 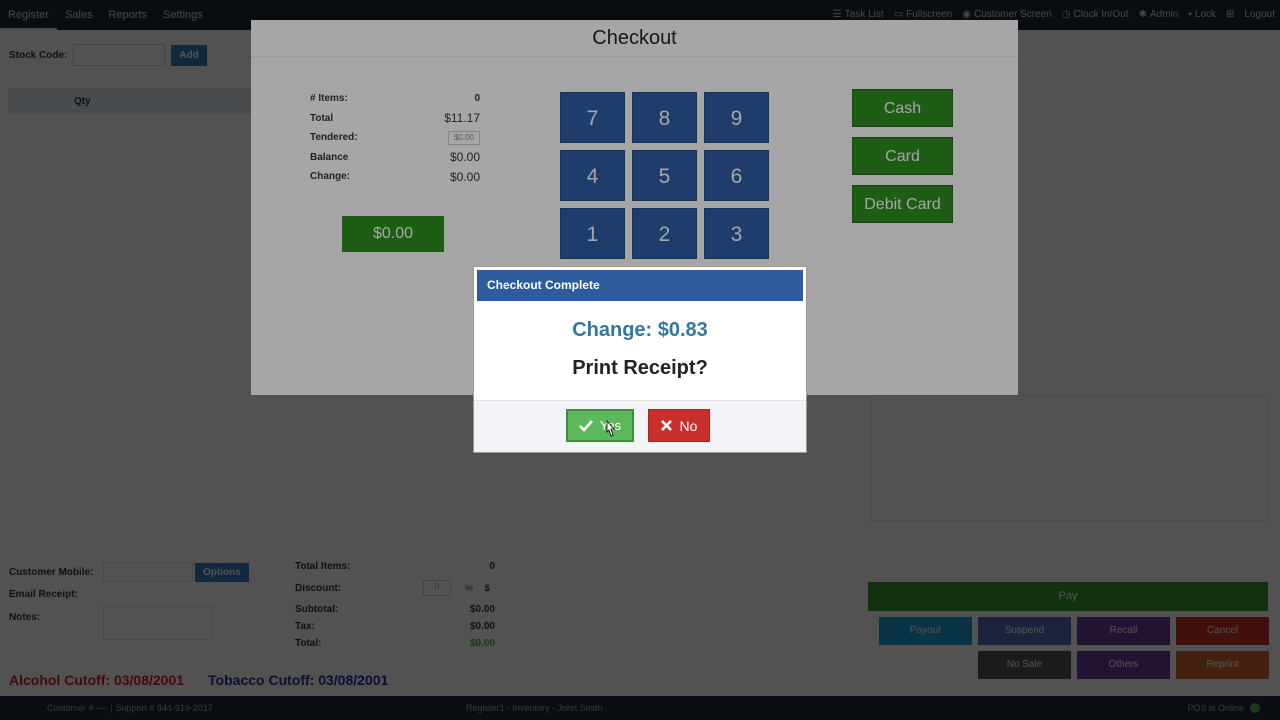 What do you see at coordinates (640, 330) in the screenshot?
I see `dialog-change-amount: Change: $0.83` at bounding box center [640, 330].